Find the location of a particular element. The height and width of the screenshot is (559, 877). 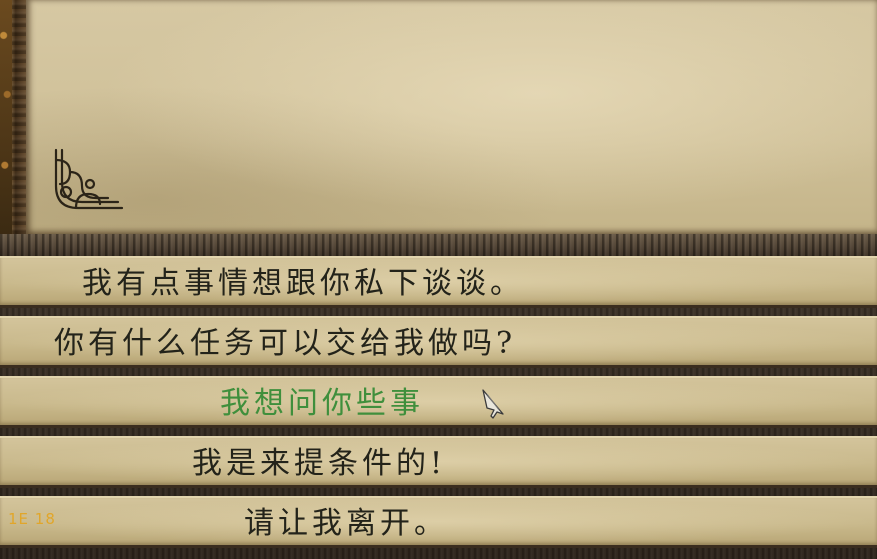

dialogue-option-3: 我想问你些事 is located at coordinates (438, 402).